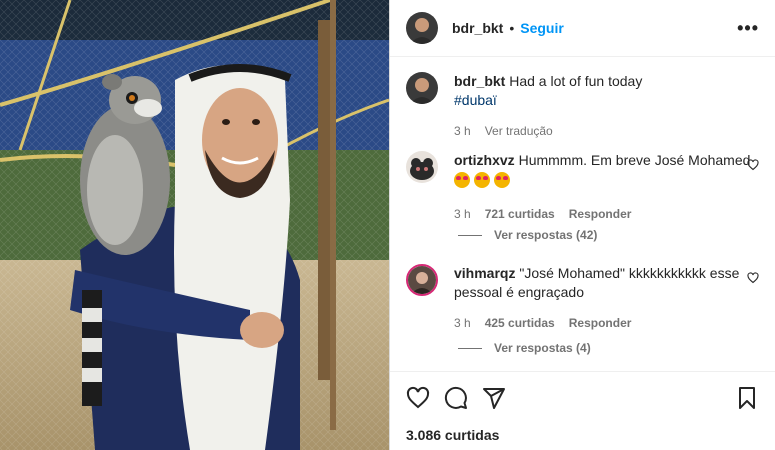 Image resolution: width=775 pixels, height=450 pixels. What do you see at coordinates (477, 28) in the screenshot?
I see `author-username: bdr_bkt` at bounding box center [477, 28].